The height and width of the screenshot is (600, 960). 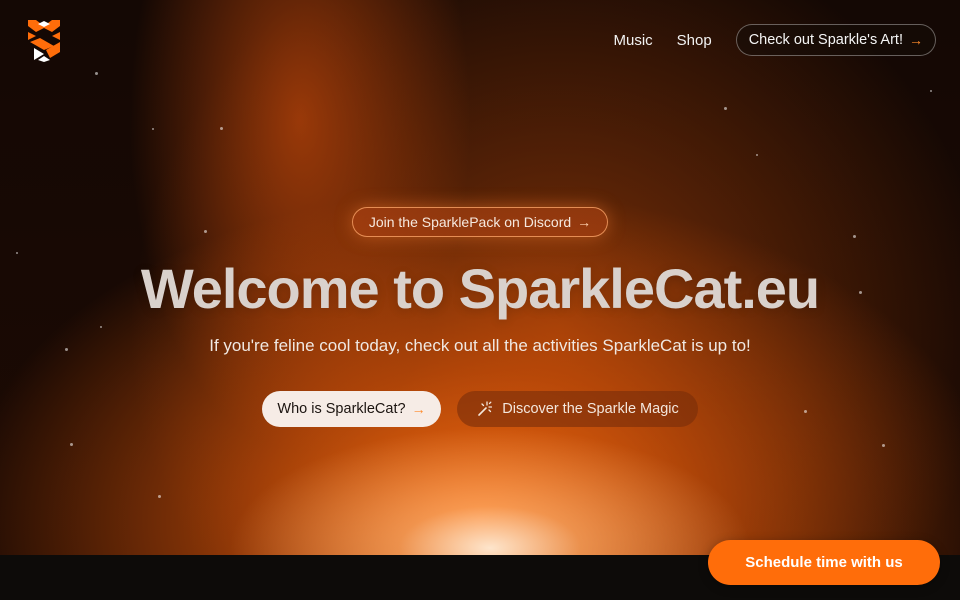 What do you see at coordinates (485, 408) in the screenshot?
I see `magic-wand-icon` at bounding box center [485, 408].